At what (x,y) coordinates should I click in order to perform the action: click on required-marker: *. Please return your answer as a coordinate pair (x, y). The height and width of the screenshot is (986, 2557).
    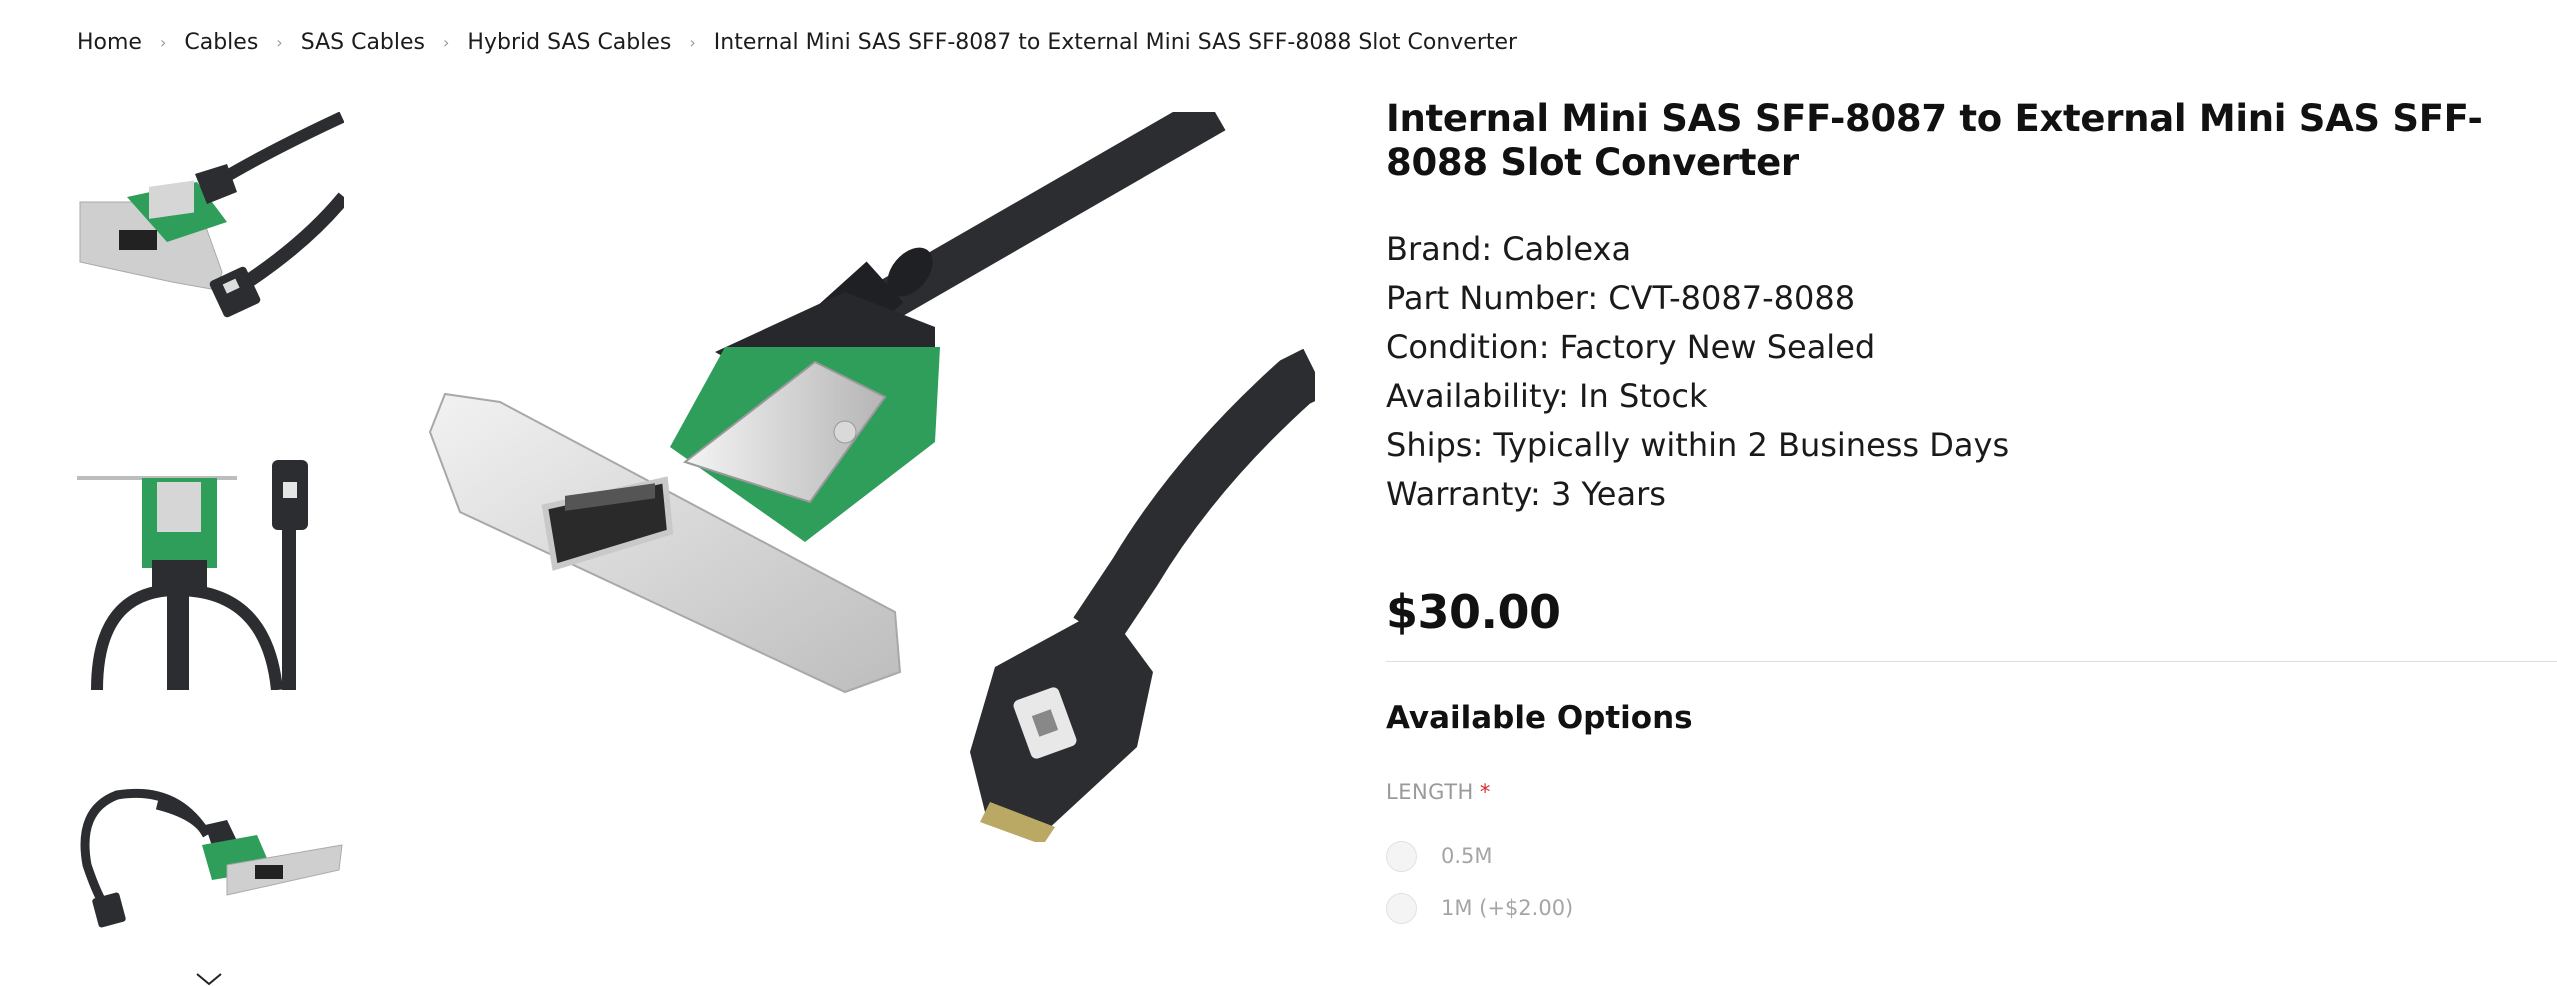
    Looking at the image, I should click on (1485, 792).